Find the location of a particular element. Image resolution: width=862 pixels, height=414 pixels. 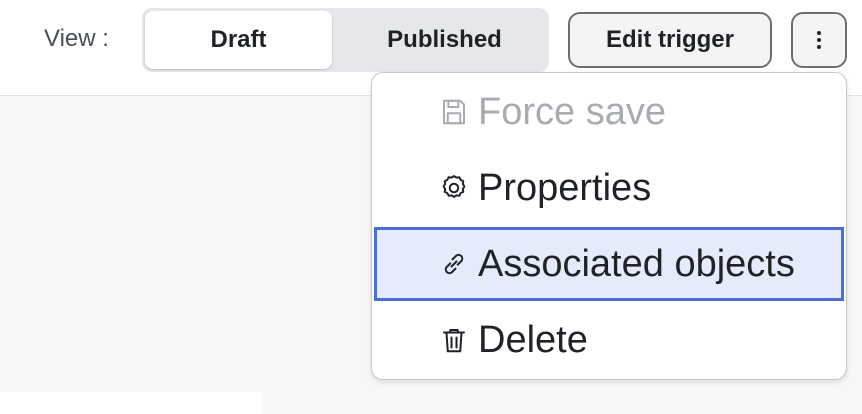

kebab-vertical-icon is located at coordinates (819, 40).